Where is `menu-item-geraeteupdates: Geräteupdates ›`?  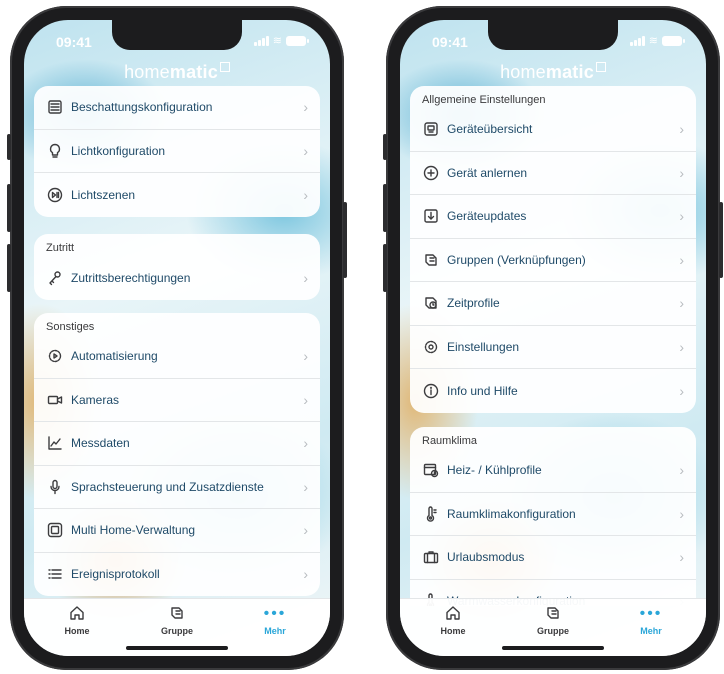
menu-item-geraeteupdates: Geräteupdates › is located at coordinates (553, 217).